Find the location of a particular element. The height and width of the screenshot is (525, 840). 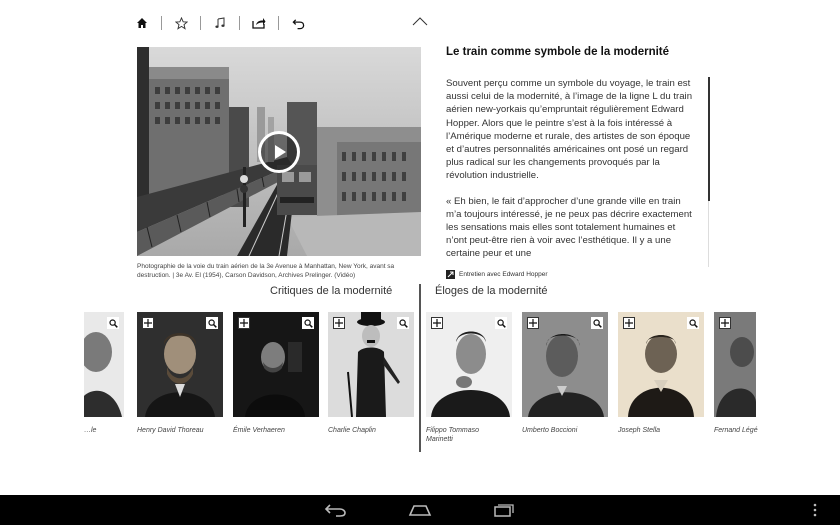

portrait-card-boccioni is located at coordinates (565, 364).